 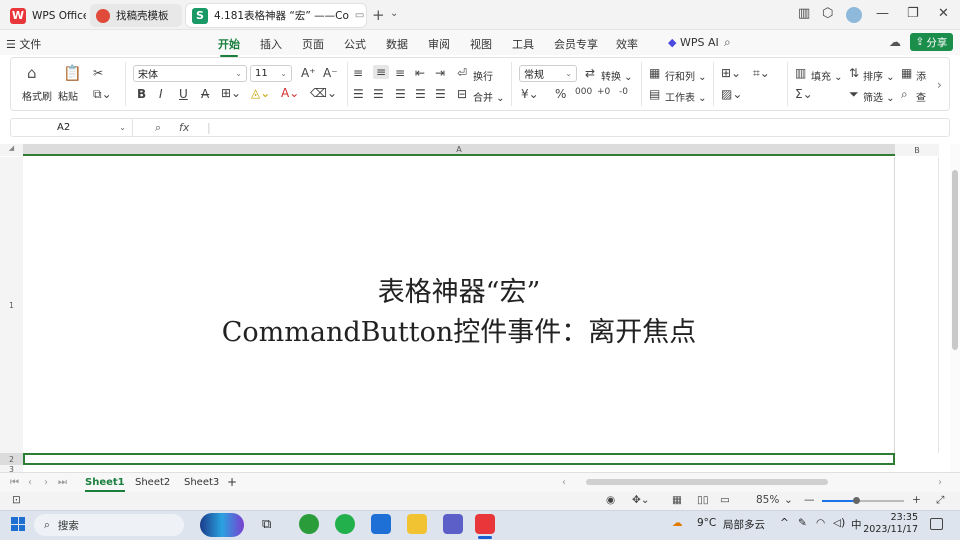 What do you see at coordinates (548, 73) in the screenshot?
I see `number-format-select: 常规 ⌄` at bounding box center [548, 73].